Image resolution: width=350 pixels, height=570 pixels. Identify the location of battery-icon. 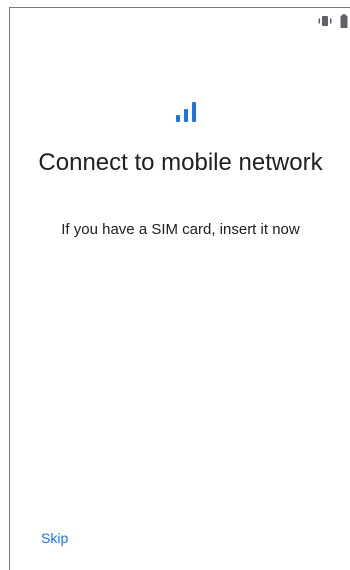
(344, 21).